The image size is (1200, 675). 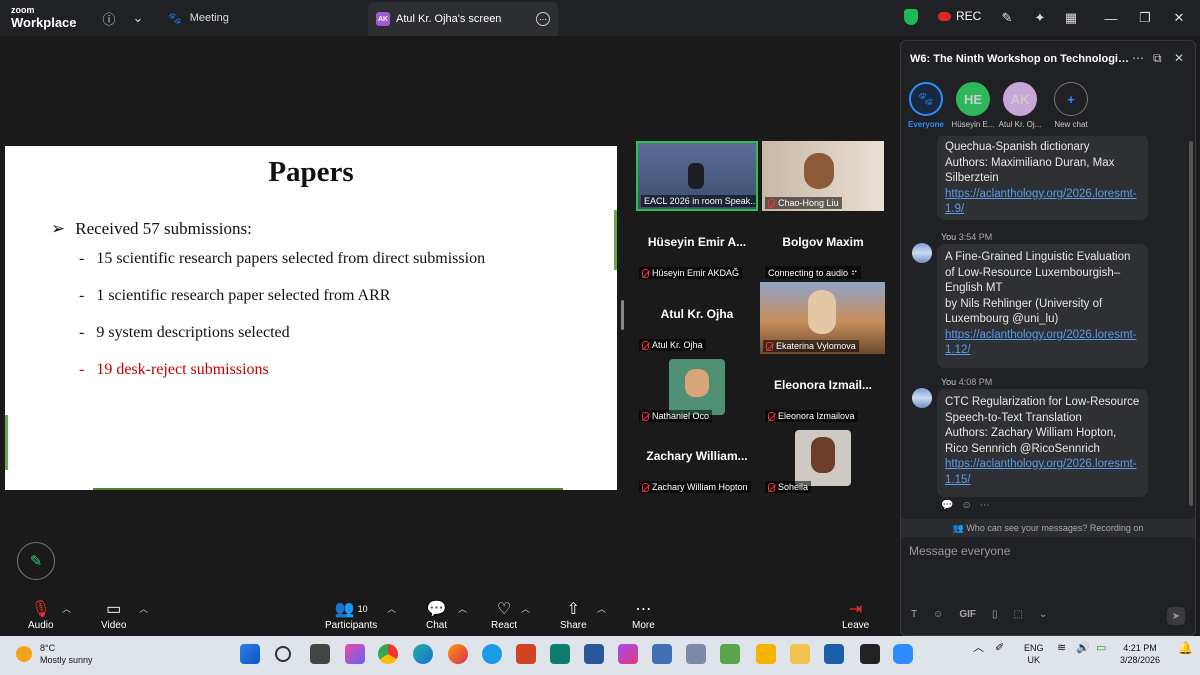 What do you see at coordinates (1111, 18) in the screenshot?
I see `minimize-icon: —` at bounding box center [1111, 18].